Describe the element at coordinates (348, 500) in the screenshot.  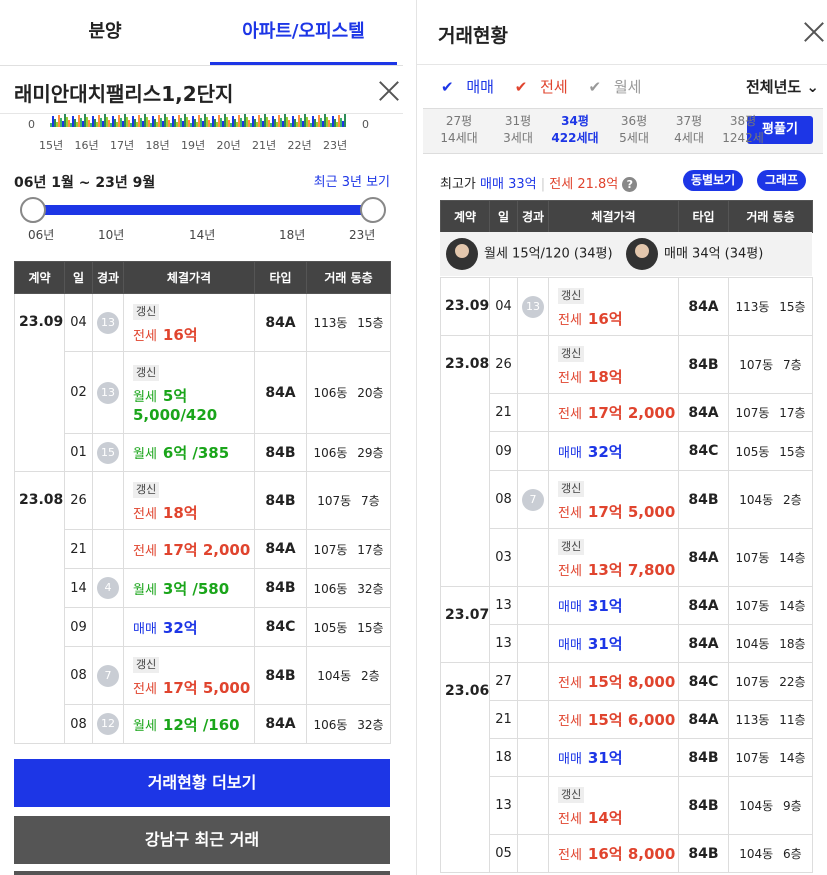
I see `dong-floor: 107동 7층` at that location.